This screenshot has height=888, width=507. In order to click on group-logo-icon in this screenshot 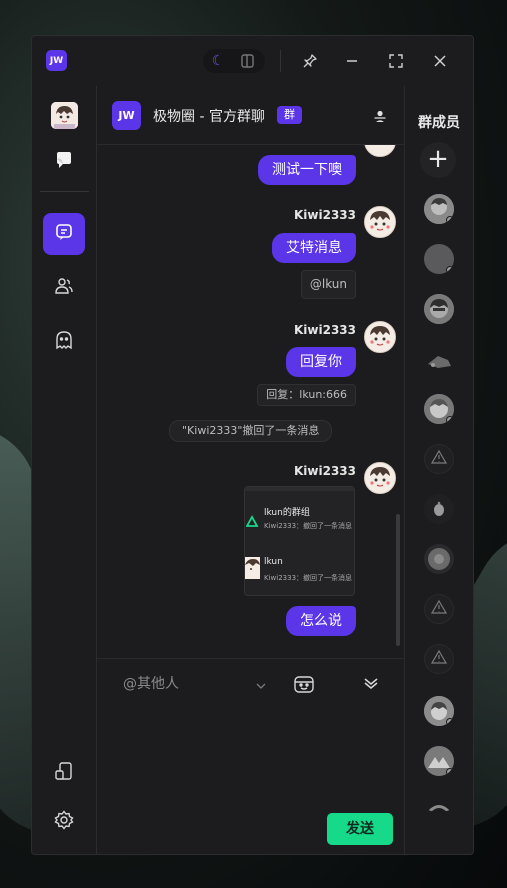, I will do `click(252, 522)`.